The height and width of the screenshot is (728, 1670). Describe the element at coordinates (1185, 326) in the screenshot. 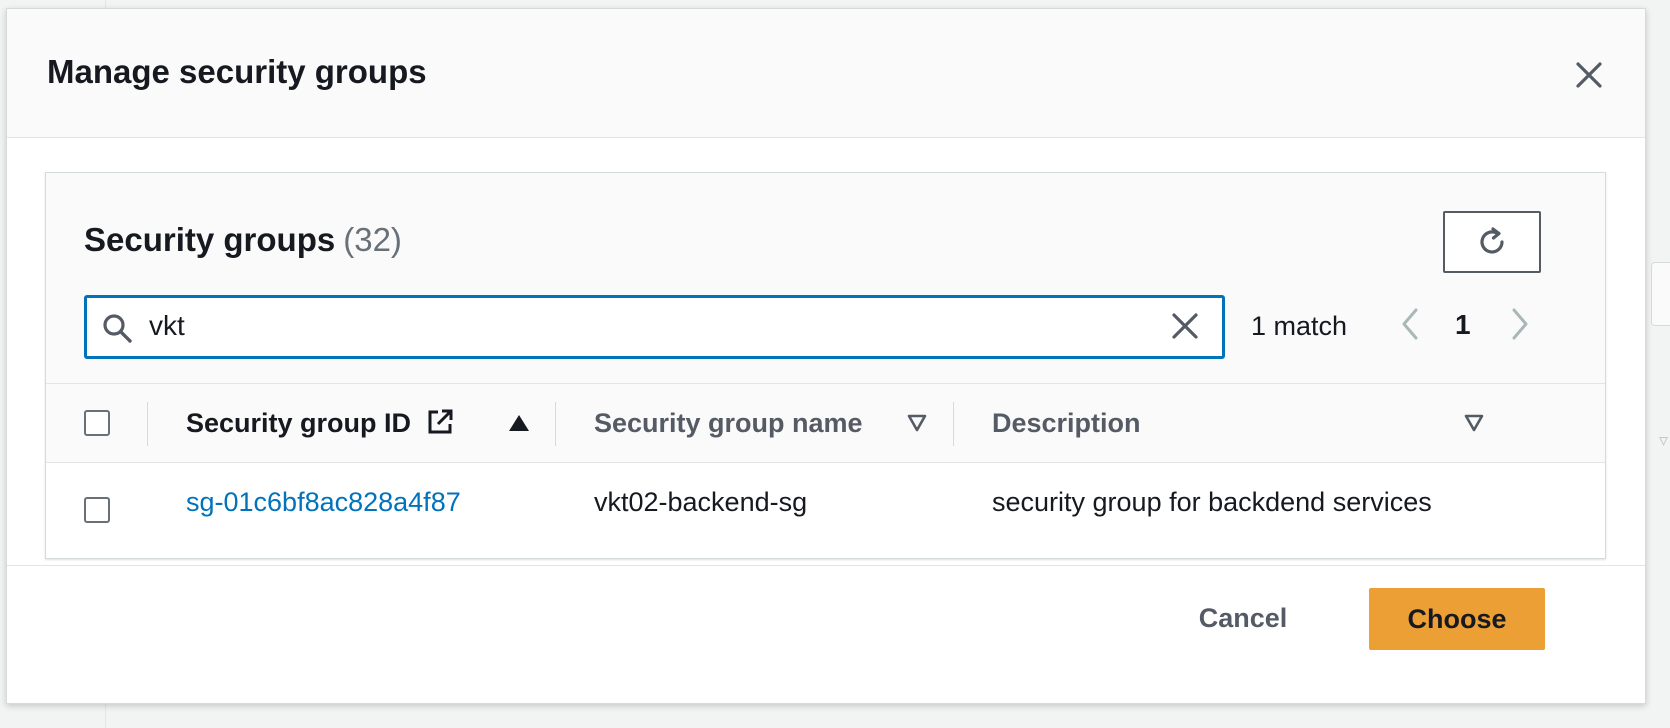

I see `clear-icon` at that location.